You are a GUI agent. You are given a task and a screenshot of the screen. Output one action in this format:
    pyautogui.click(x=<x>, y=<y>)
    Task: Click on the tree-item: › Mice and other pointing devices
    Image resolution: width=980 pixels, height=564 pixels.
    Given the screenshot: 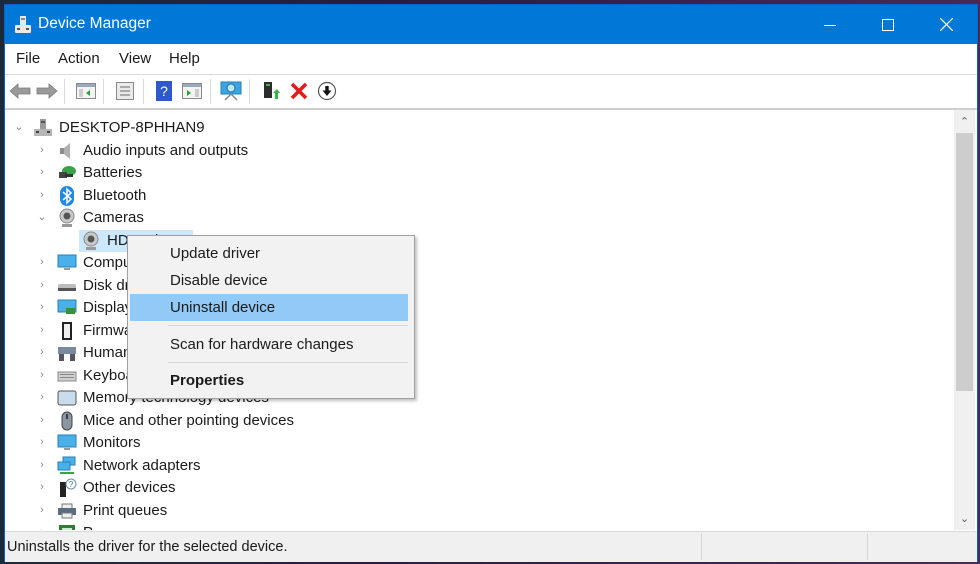 What is the action you would take?
    pyautogui.click(x=475, y=421)
    